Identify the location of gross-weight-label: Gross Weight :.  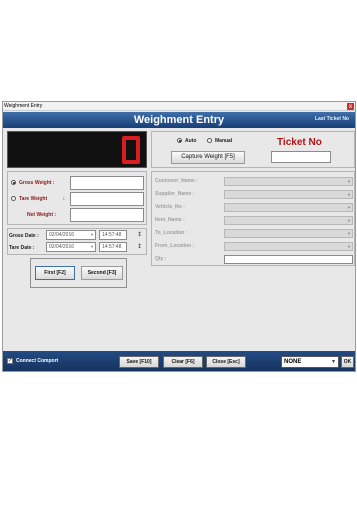
(37, 183).